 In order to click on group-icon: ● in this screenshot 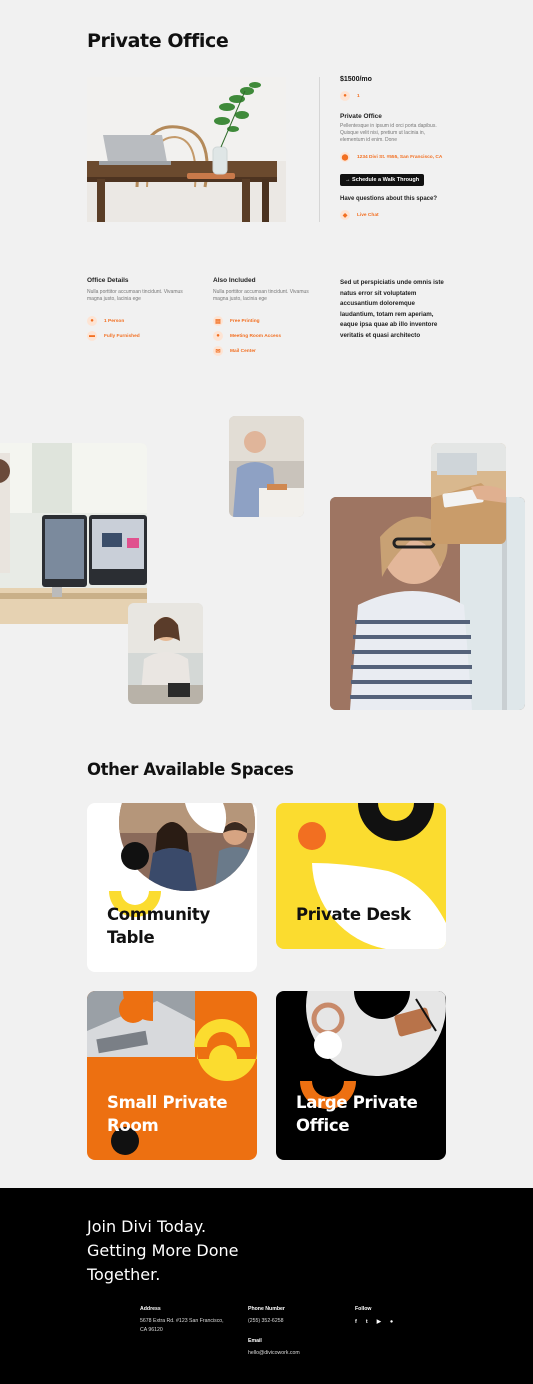, I will do `click(218, 336)`.